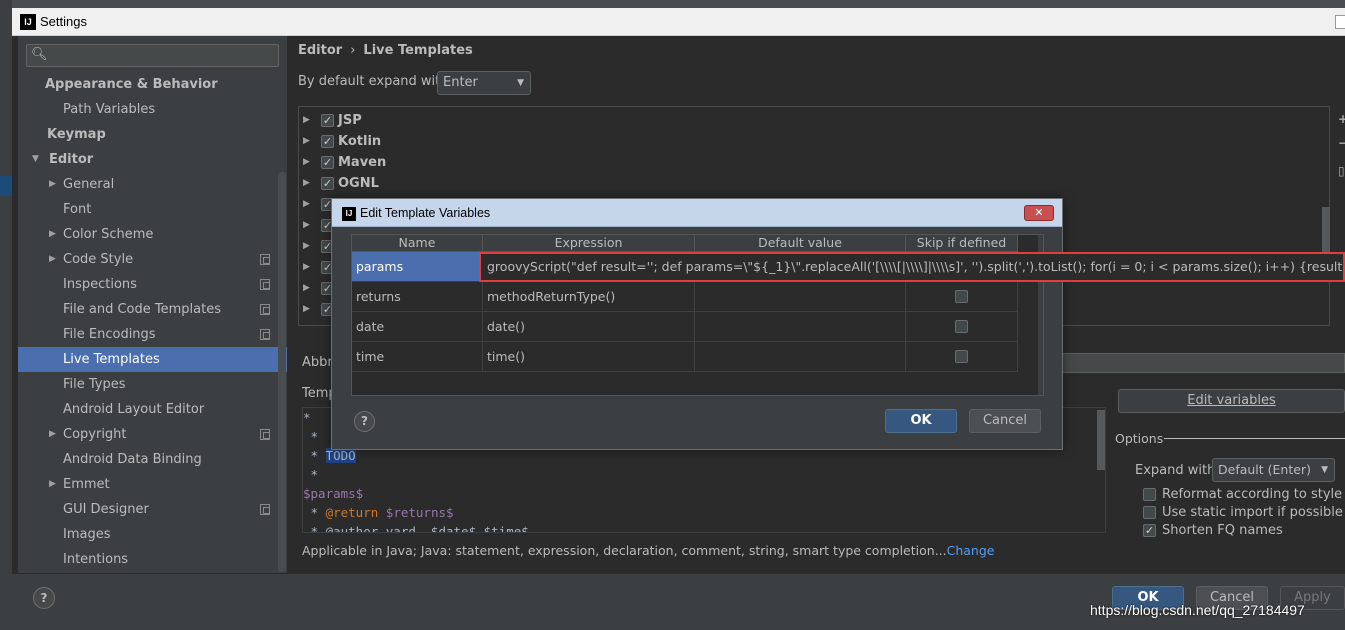  What do you see at coordinates (152, 284) in the screenshot?
I see `sidebar-item-inspections: Inspections` at bounding box center [152, 284].